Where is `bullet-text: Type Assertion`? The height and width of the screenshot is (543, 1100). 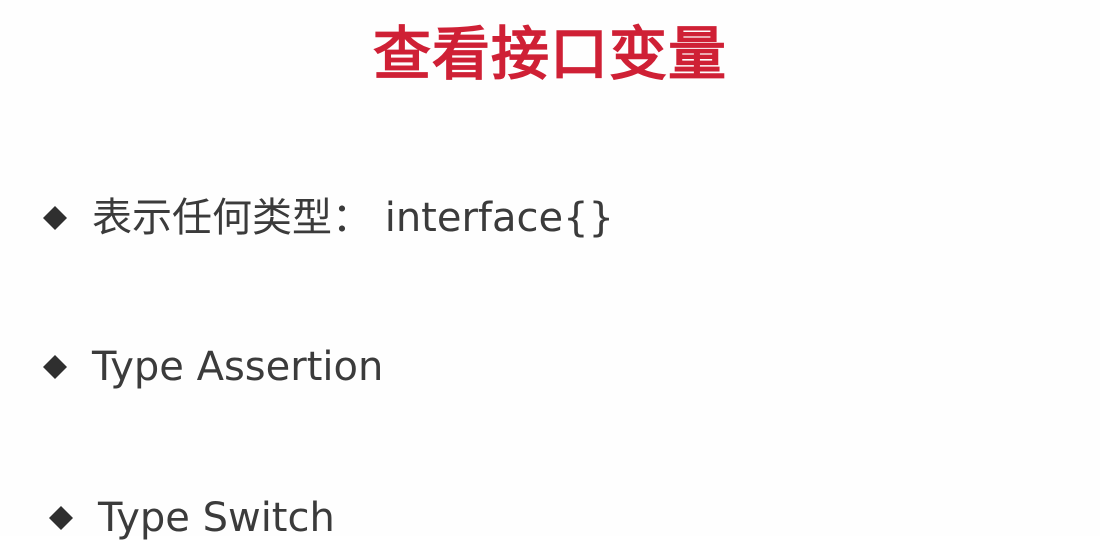
bullet-text: Type Assertion is located at coordinates (238, 367).